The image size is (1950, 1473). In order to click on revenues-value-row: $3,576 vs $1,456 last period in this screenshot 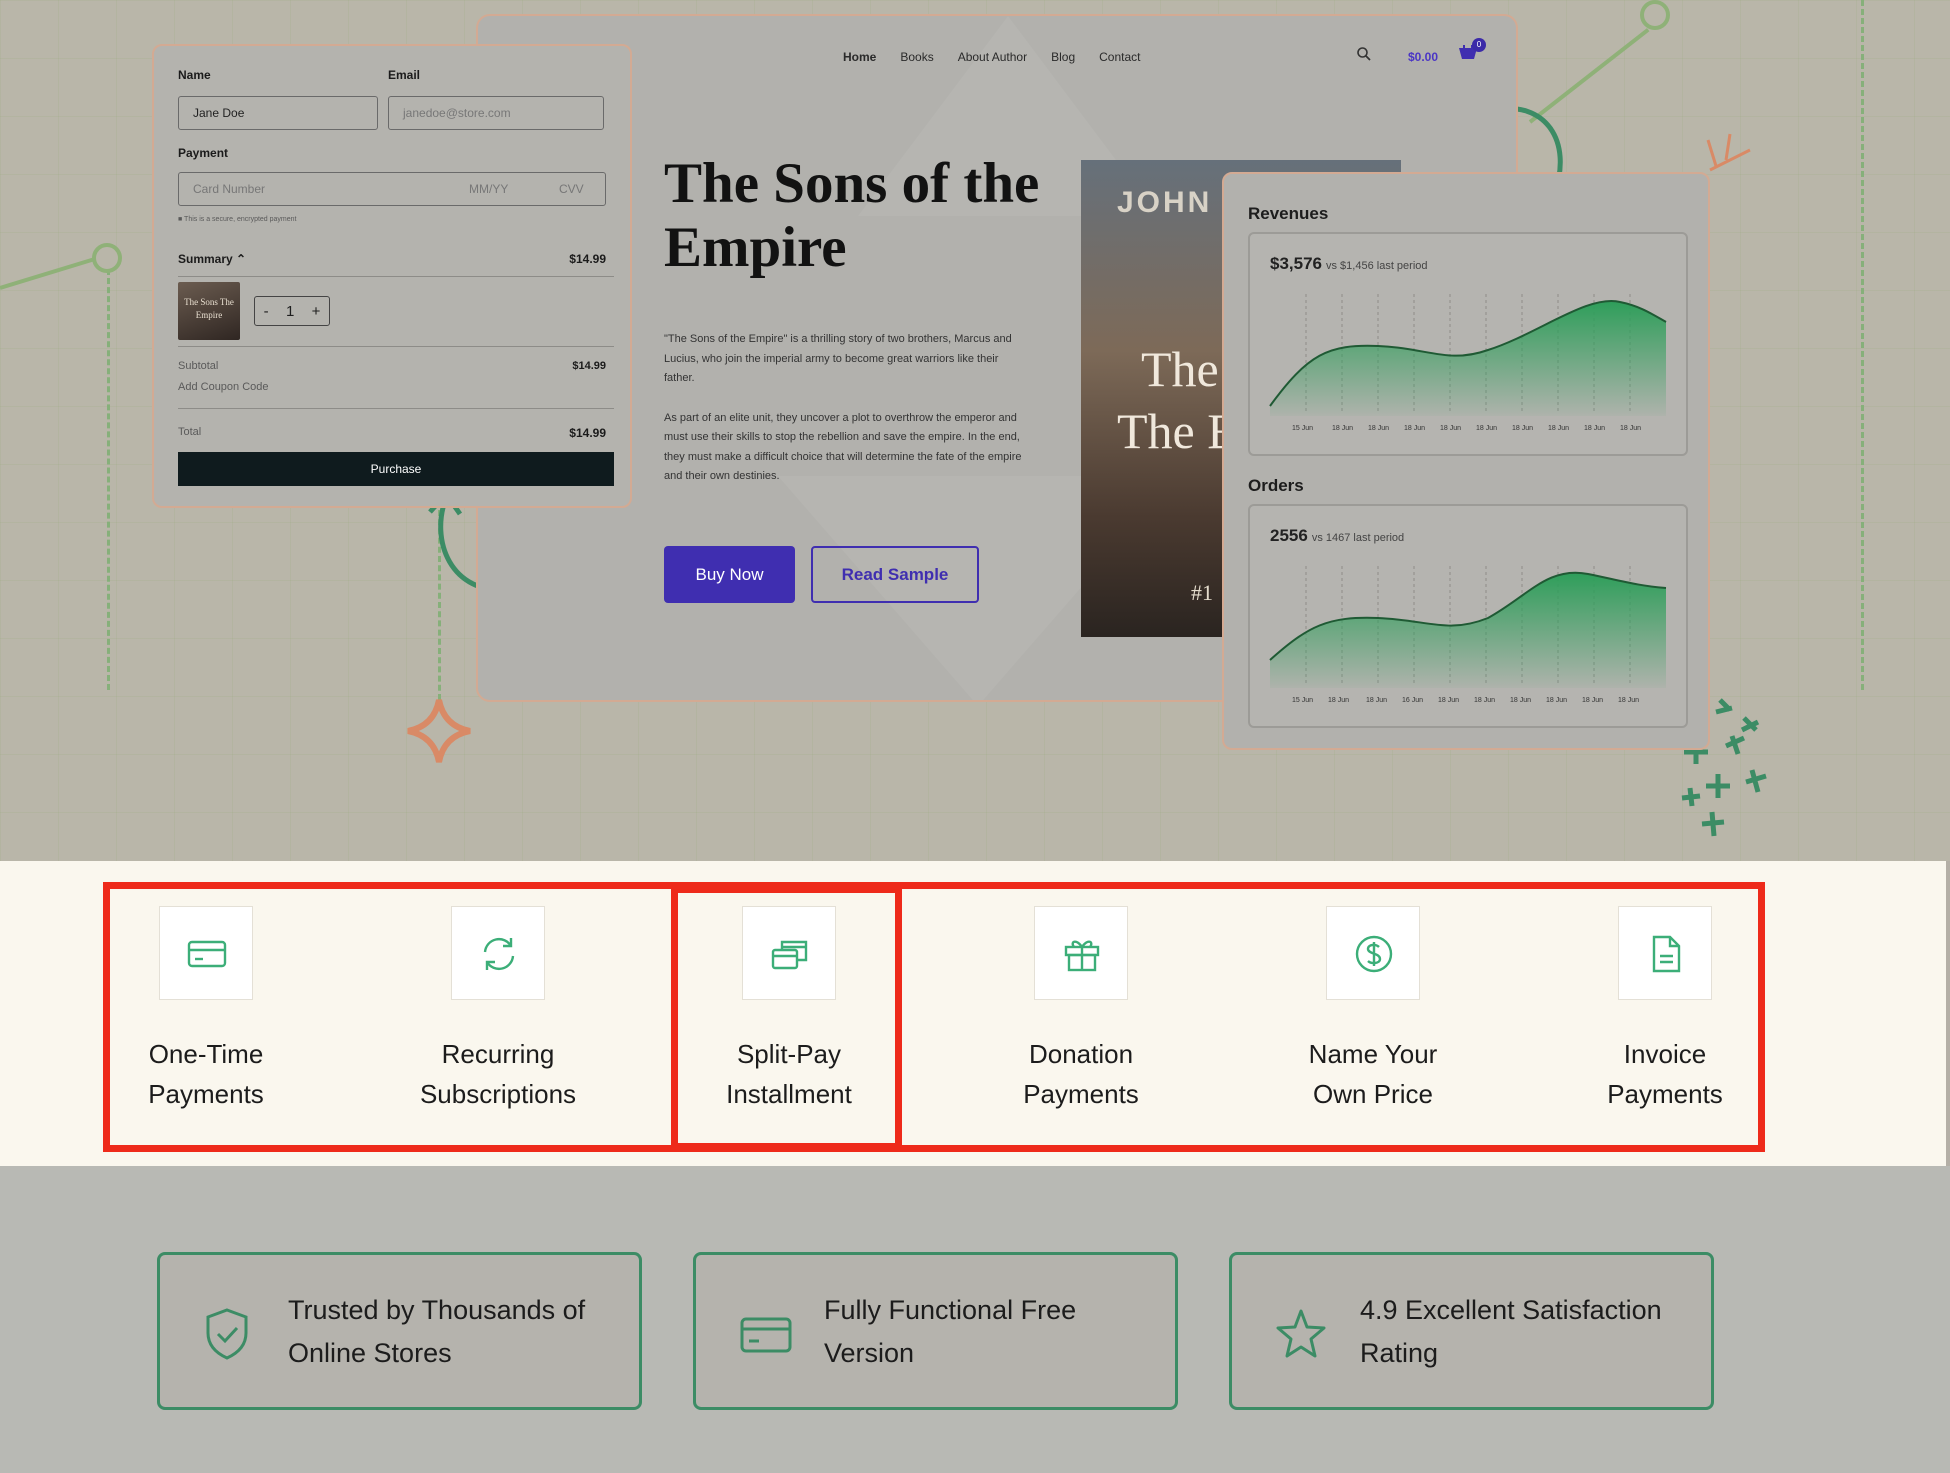, I will do `click(1349, 264)`.